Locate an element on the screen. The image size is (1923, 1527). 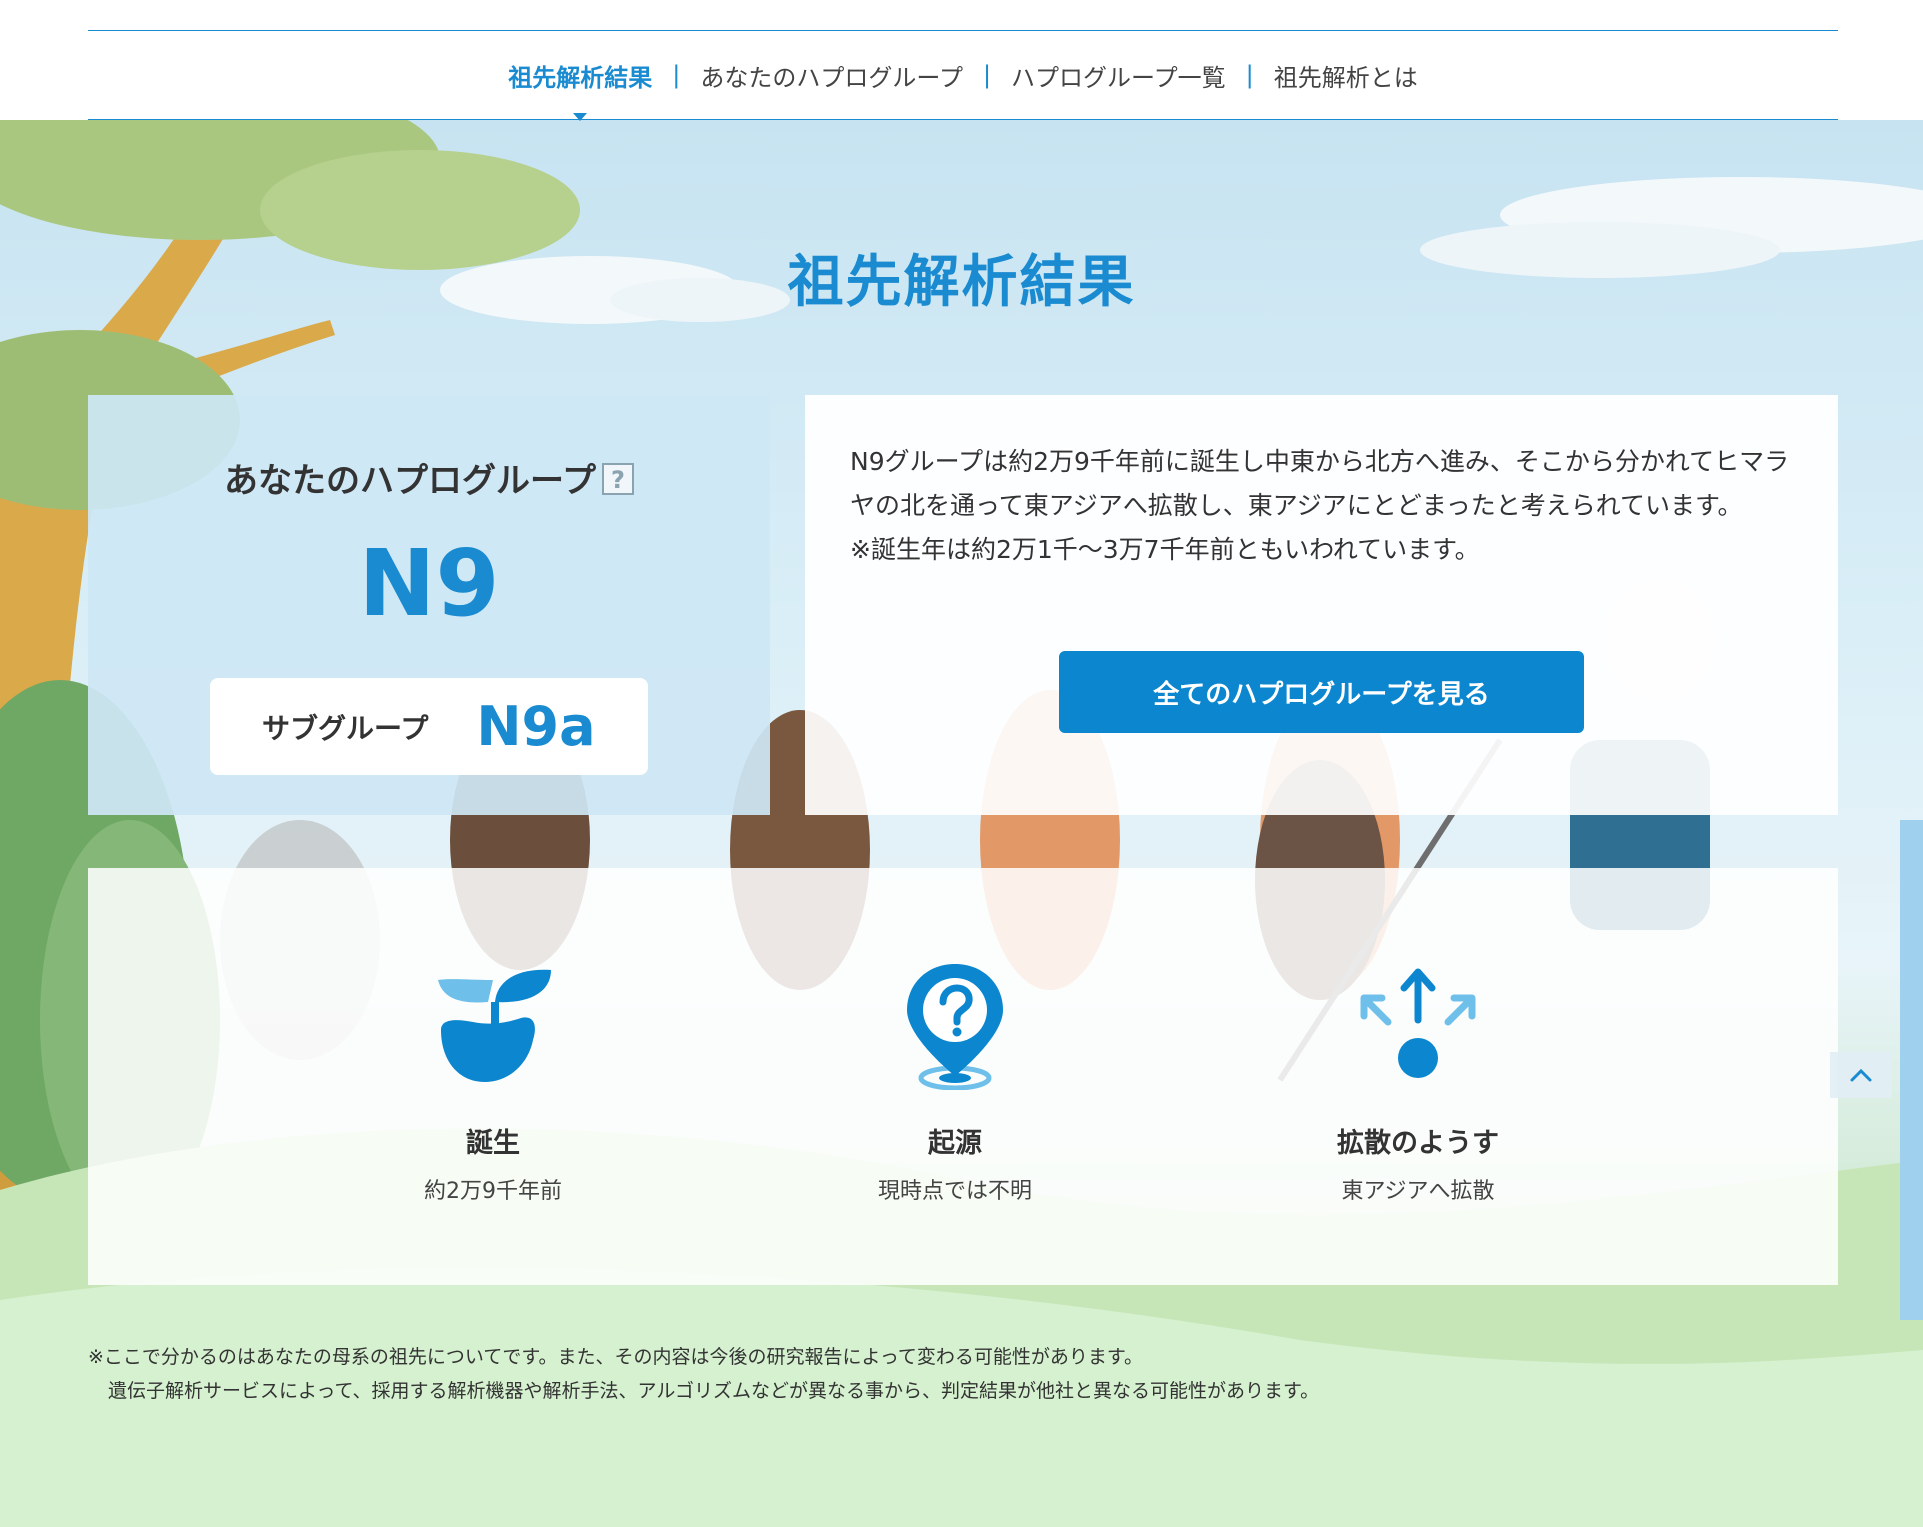
info-birth-title: 誕生 is located at coordinates (493, 1143).